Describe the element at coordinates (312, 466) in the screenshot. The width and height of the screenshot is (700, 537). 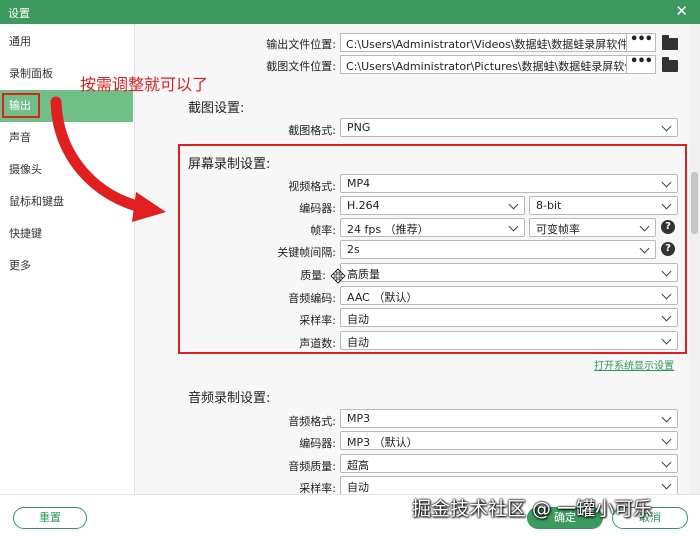
I see `audio-quality-label: 音频质量:` at that location.